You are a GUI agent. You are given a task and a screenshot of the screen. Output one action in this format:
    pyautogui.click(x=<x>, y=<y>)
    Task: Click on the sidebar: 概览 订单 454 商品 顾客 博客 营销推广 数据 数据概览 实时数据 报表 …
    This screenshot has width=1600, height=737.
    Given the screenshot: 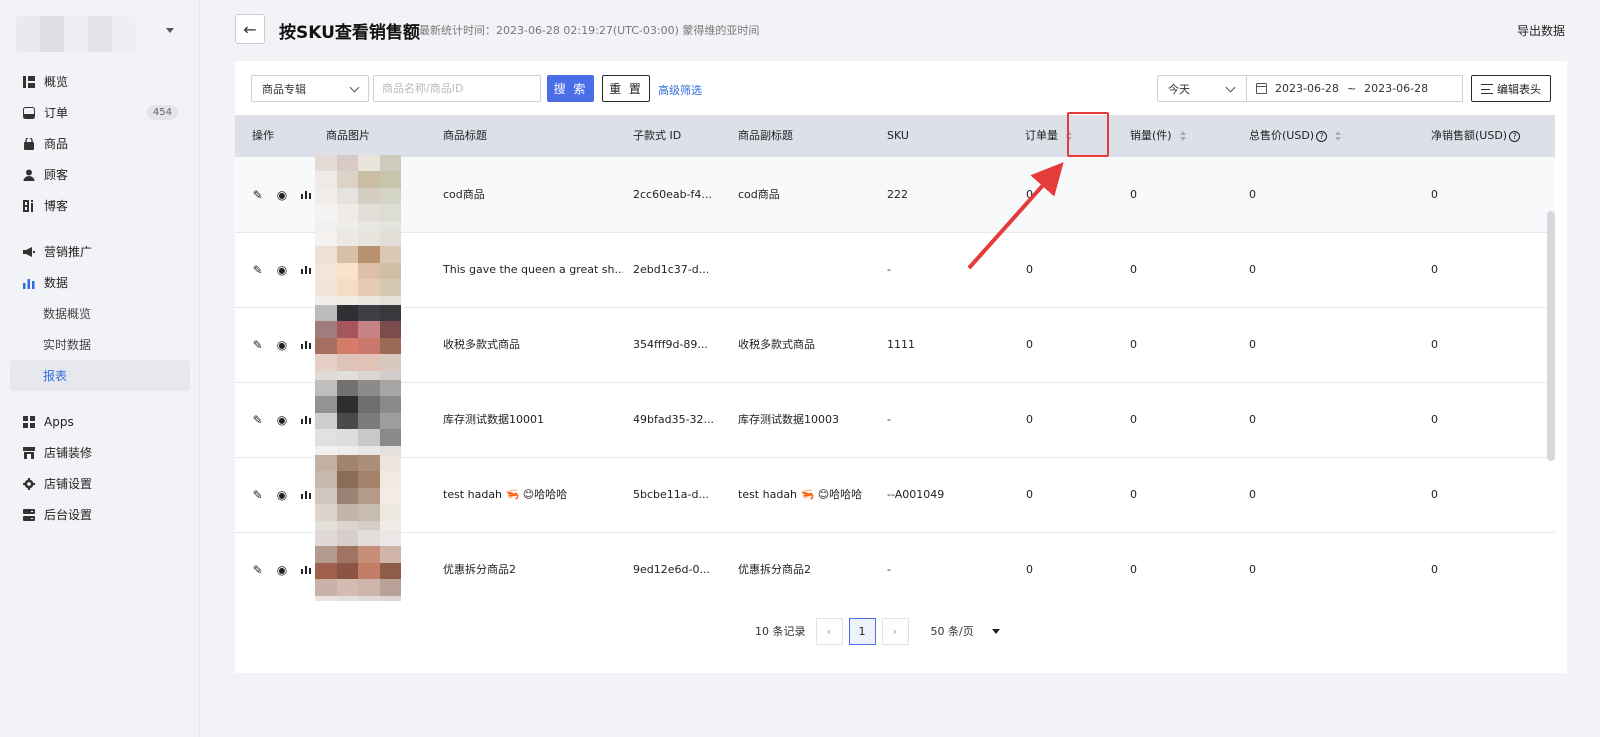 What is the action you would take?
    pyautogui.click(x=100, y=368)
    